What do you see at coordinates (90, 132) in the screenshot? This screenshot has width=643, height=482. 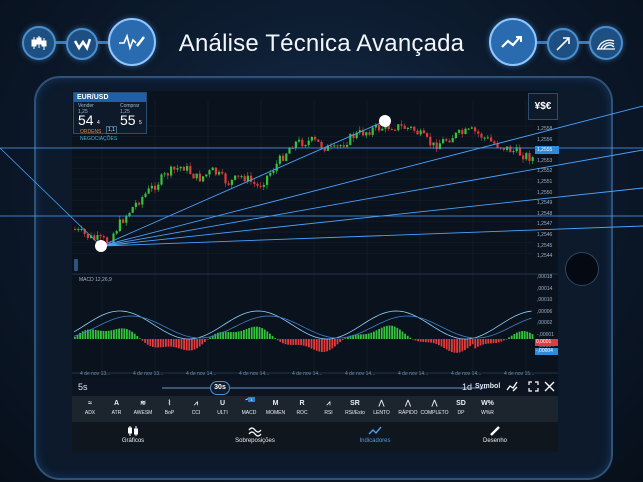 I see `orders-link: ORDENS` at bounding box center [90, 132].